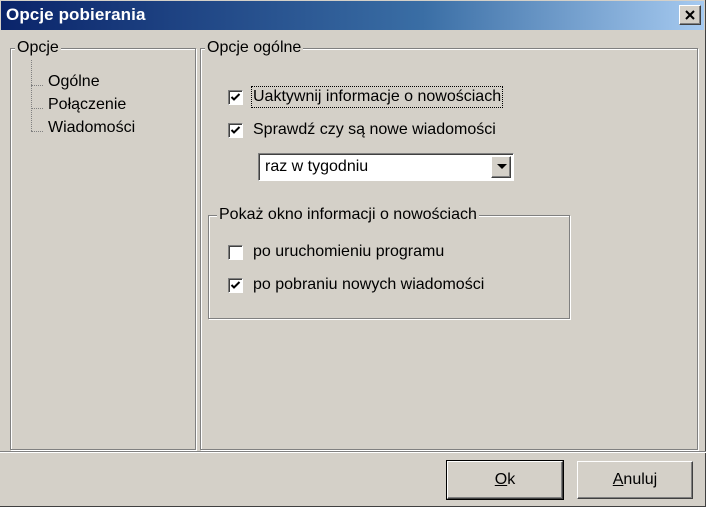 The image size is (706, 507). I want to click on ok-button: Ok, so click(505, 480).